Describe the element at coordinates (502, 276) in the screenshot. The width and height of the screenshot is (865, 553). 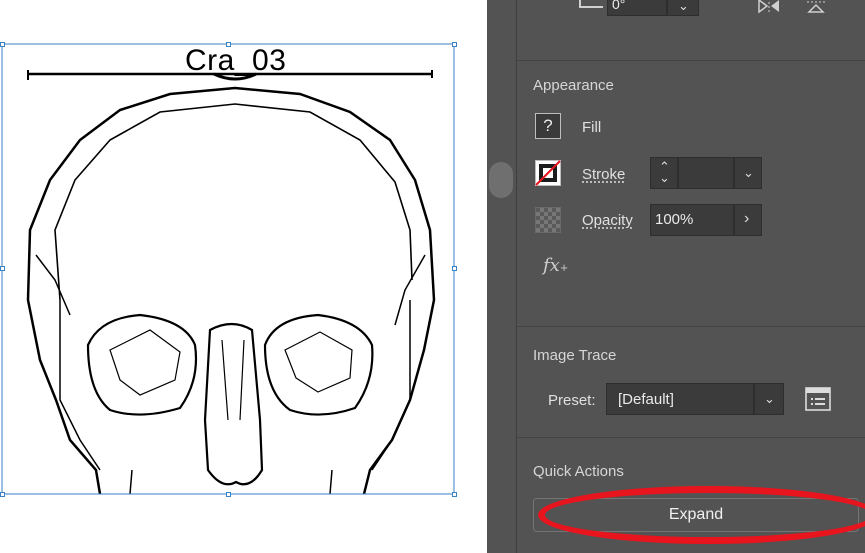
I see `panel-gutter` at that location.